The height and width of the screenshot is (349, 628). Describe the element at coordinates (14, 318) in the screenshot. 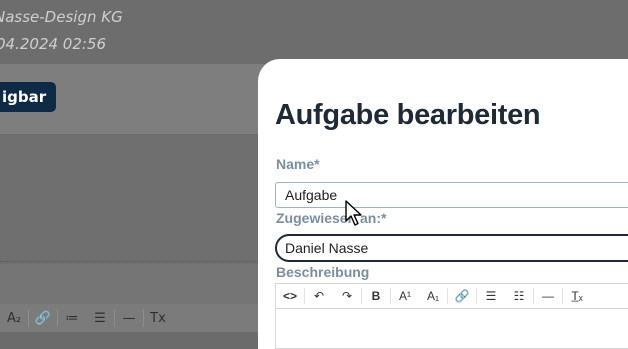

I see `subscript-icon: A₂` at that location.